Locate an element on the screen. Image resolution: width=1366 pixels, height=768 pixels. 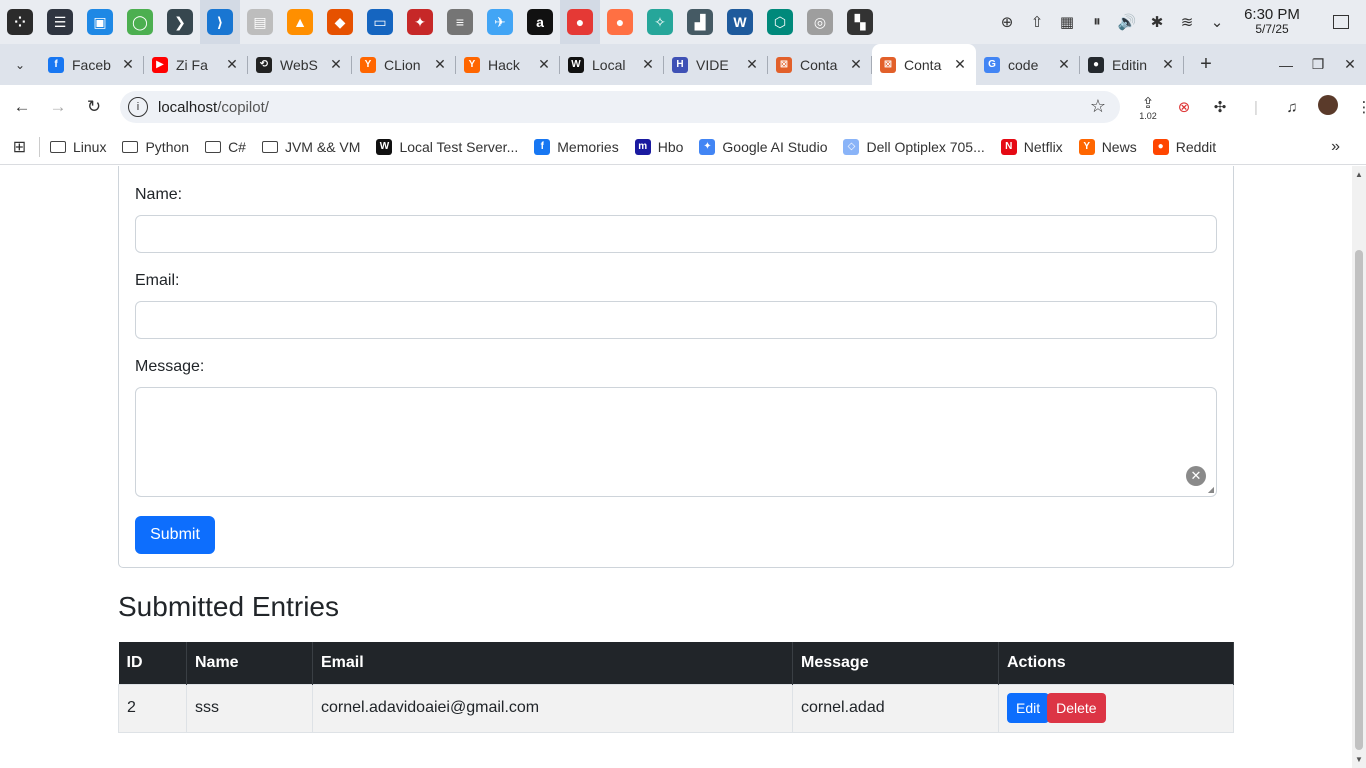
url-text: localhost/copilot/ is located at coordinates (213, 107).